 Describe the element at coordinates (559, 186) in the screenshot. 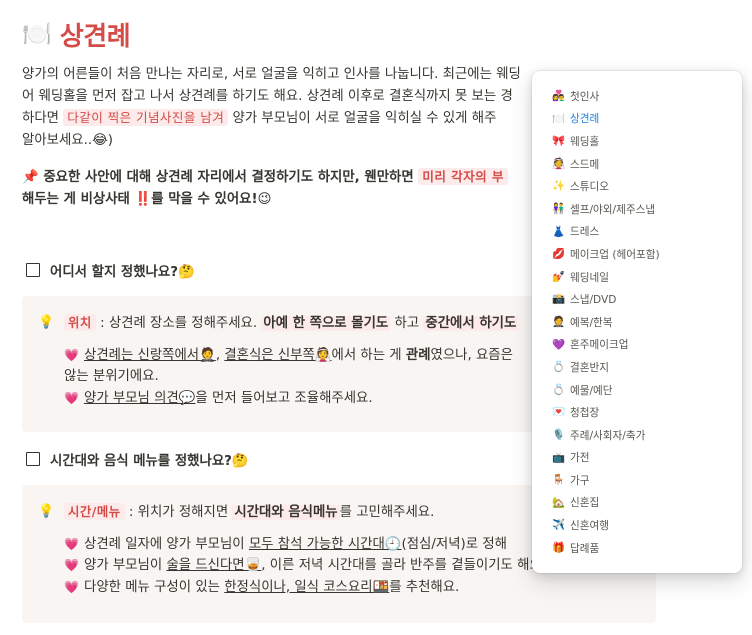

I see `menu-item-icon: ✨` at that location.